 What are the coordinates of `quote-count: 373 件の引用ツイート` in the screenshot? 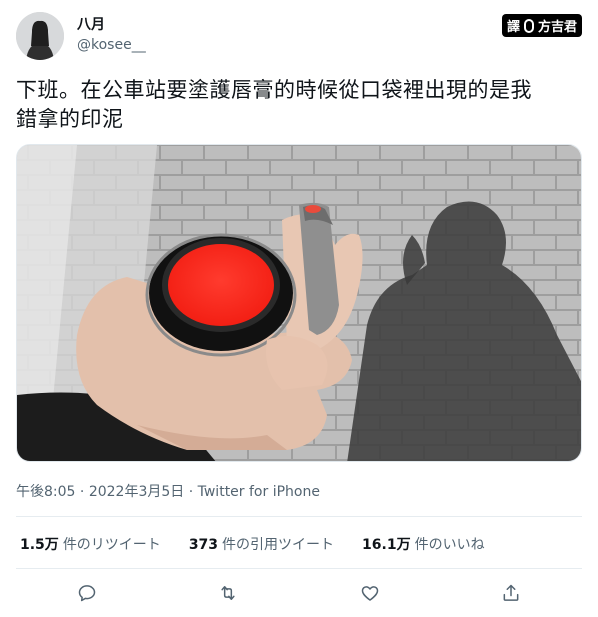 It's located at (261, 544).